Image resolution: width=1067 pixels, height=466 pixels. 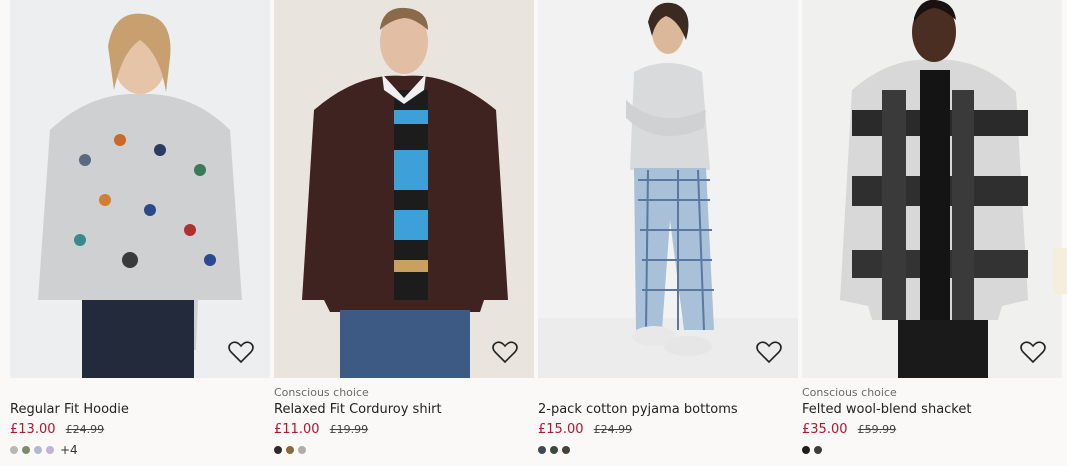 What do you see at coordinates (932, 410) in the screenshot?
I see `product-title: Felted wool-blend shacket` at bounding box center [932, 410].